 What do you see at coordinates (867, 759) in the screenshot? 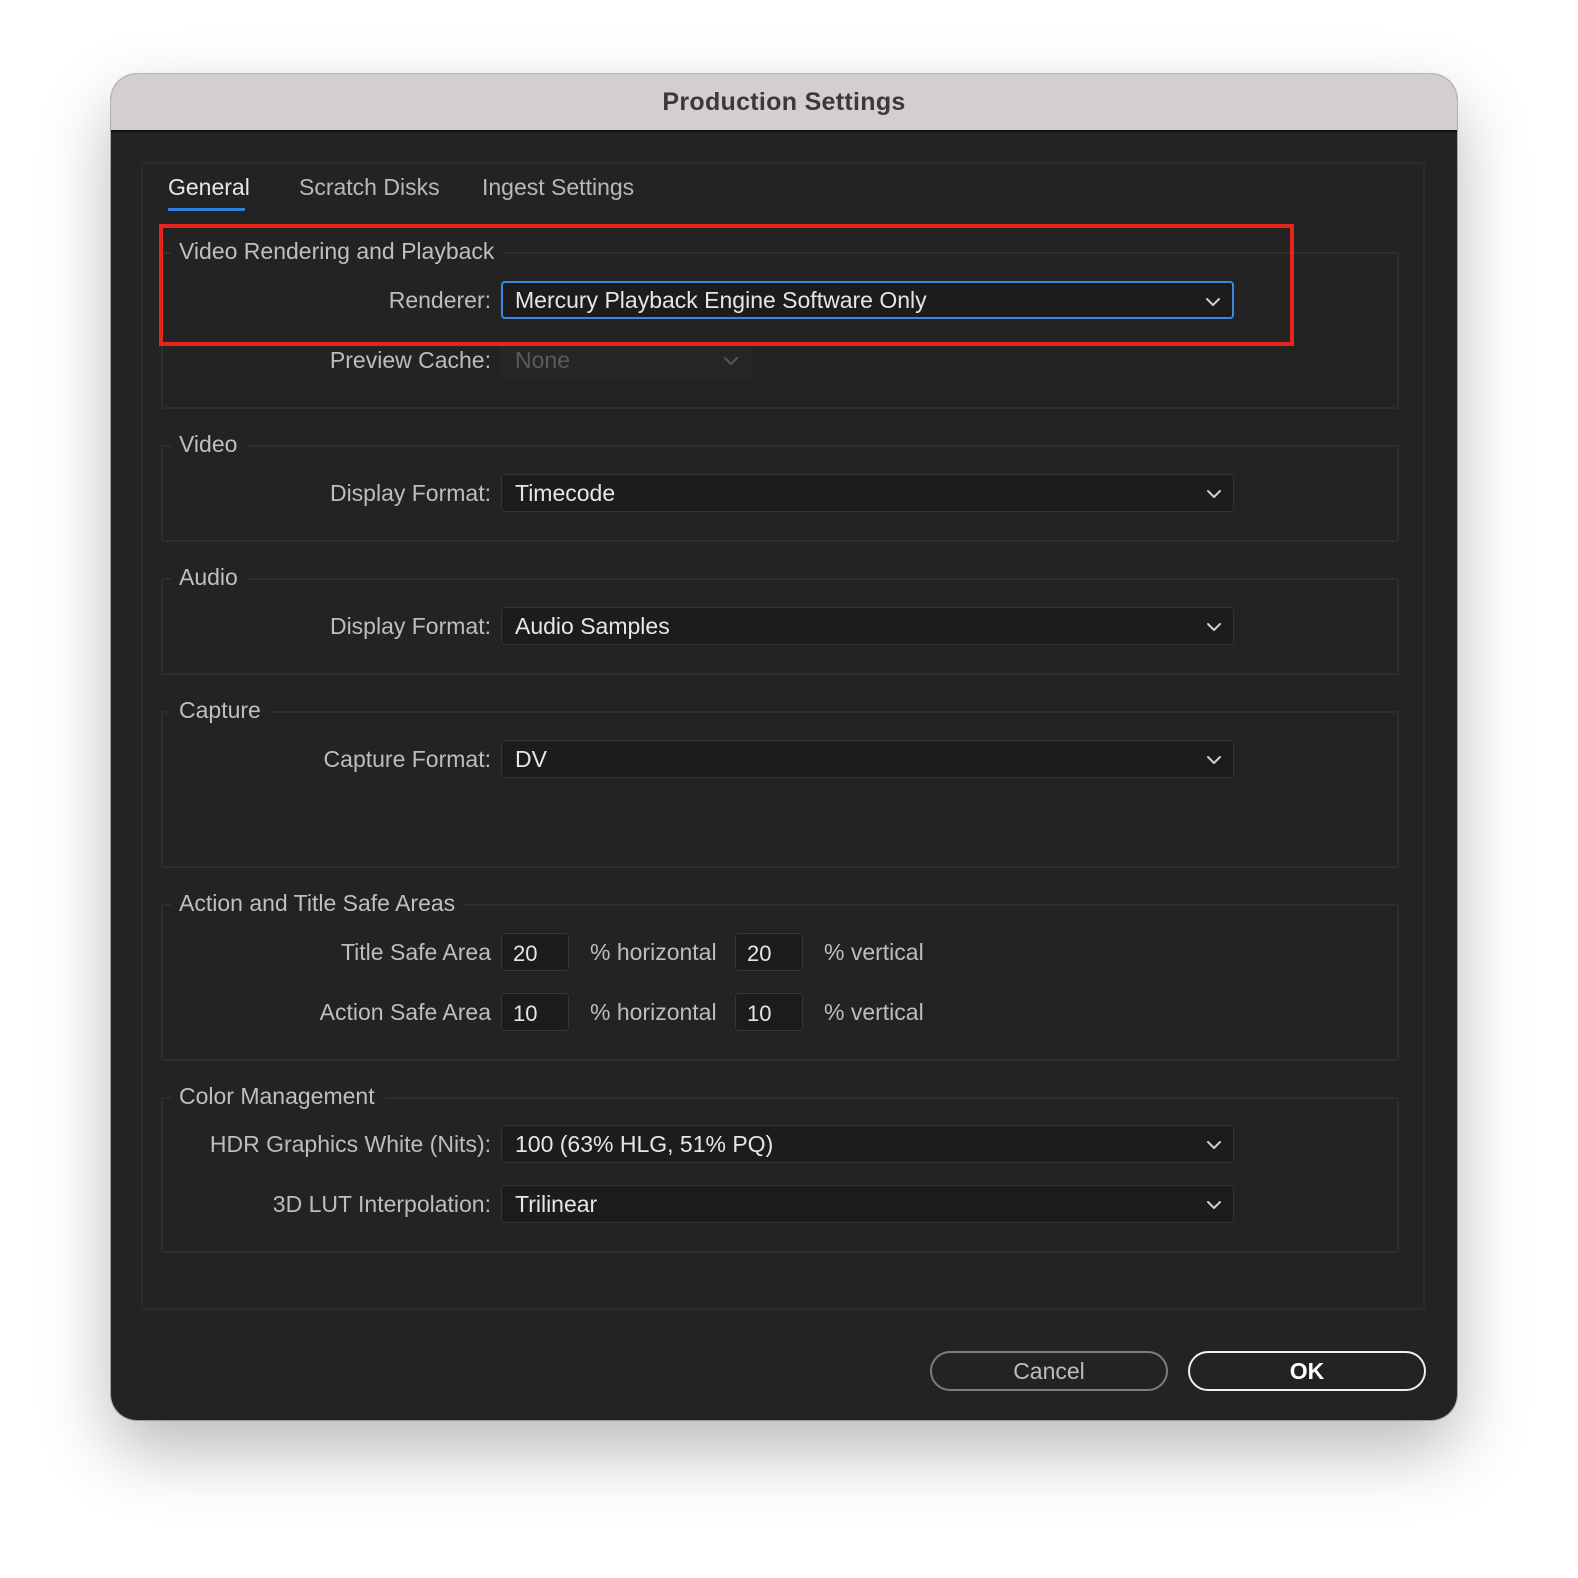
I see `capture-format-dropdown: DV` at bounding box center [867, 759].